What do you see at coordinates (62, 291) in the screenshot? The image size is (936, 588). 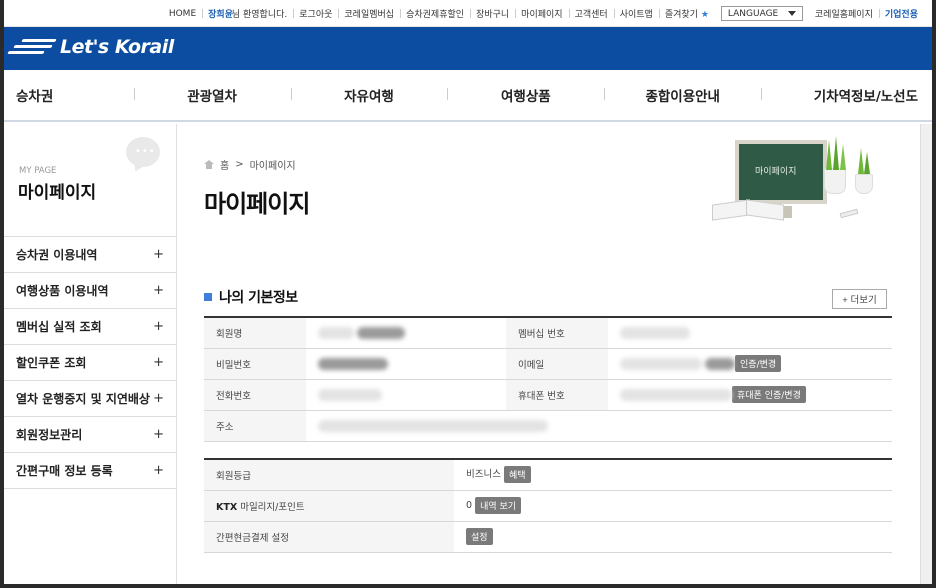 I see `sidebar-item-label: 여행상품 이용내역` at bounding box center [62, 291].